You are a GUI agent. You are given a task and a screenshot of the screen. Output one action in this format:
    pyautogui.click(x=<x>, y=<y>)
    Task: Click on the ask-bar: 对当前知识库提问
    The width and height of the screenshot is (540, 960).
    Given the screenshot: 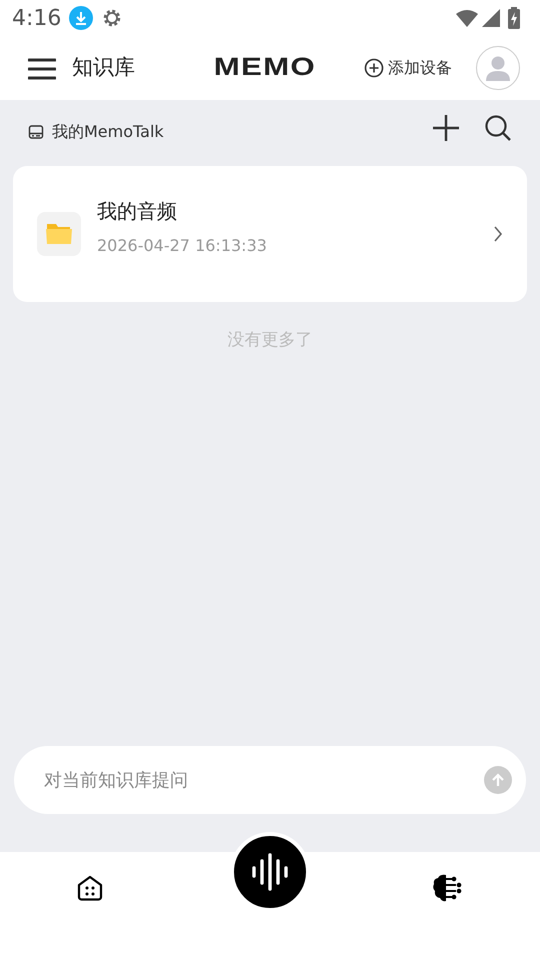 What is the action you would take?
    pyautogui.click(x=270, y=780)
    